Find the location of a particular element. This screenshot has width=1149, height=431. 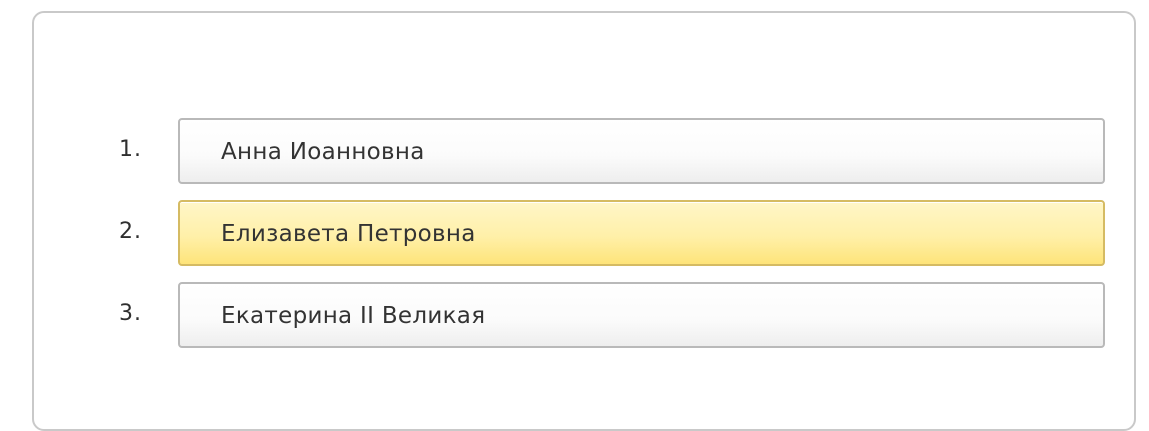

answer-order-number: 2. is located at coordinates (130, 231).